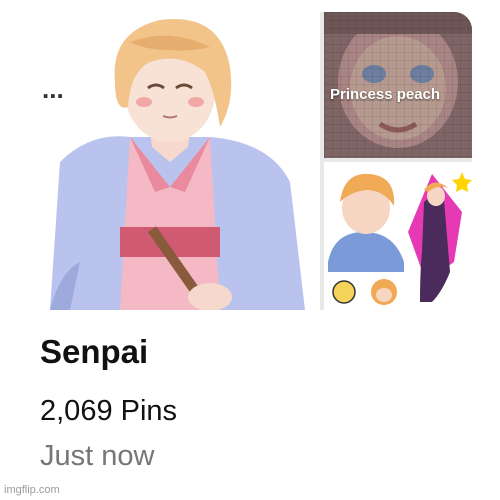 Image resolution: width=500 pixels, height=500 pixels. Describe the element at coordinates (97, 456) in the screenshot. I see `updated-timestamp: Just now` at that location.